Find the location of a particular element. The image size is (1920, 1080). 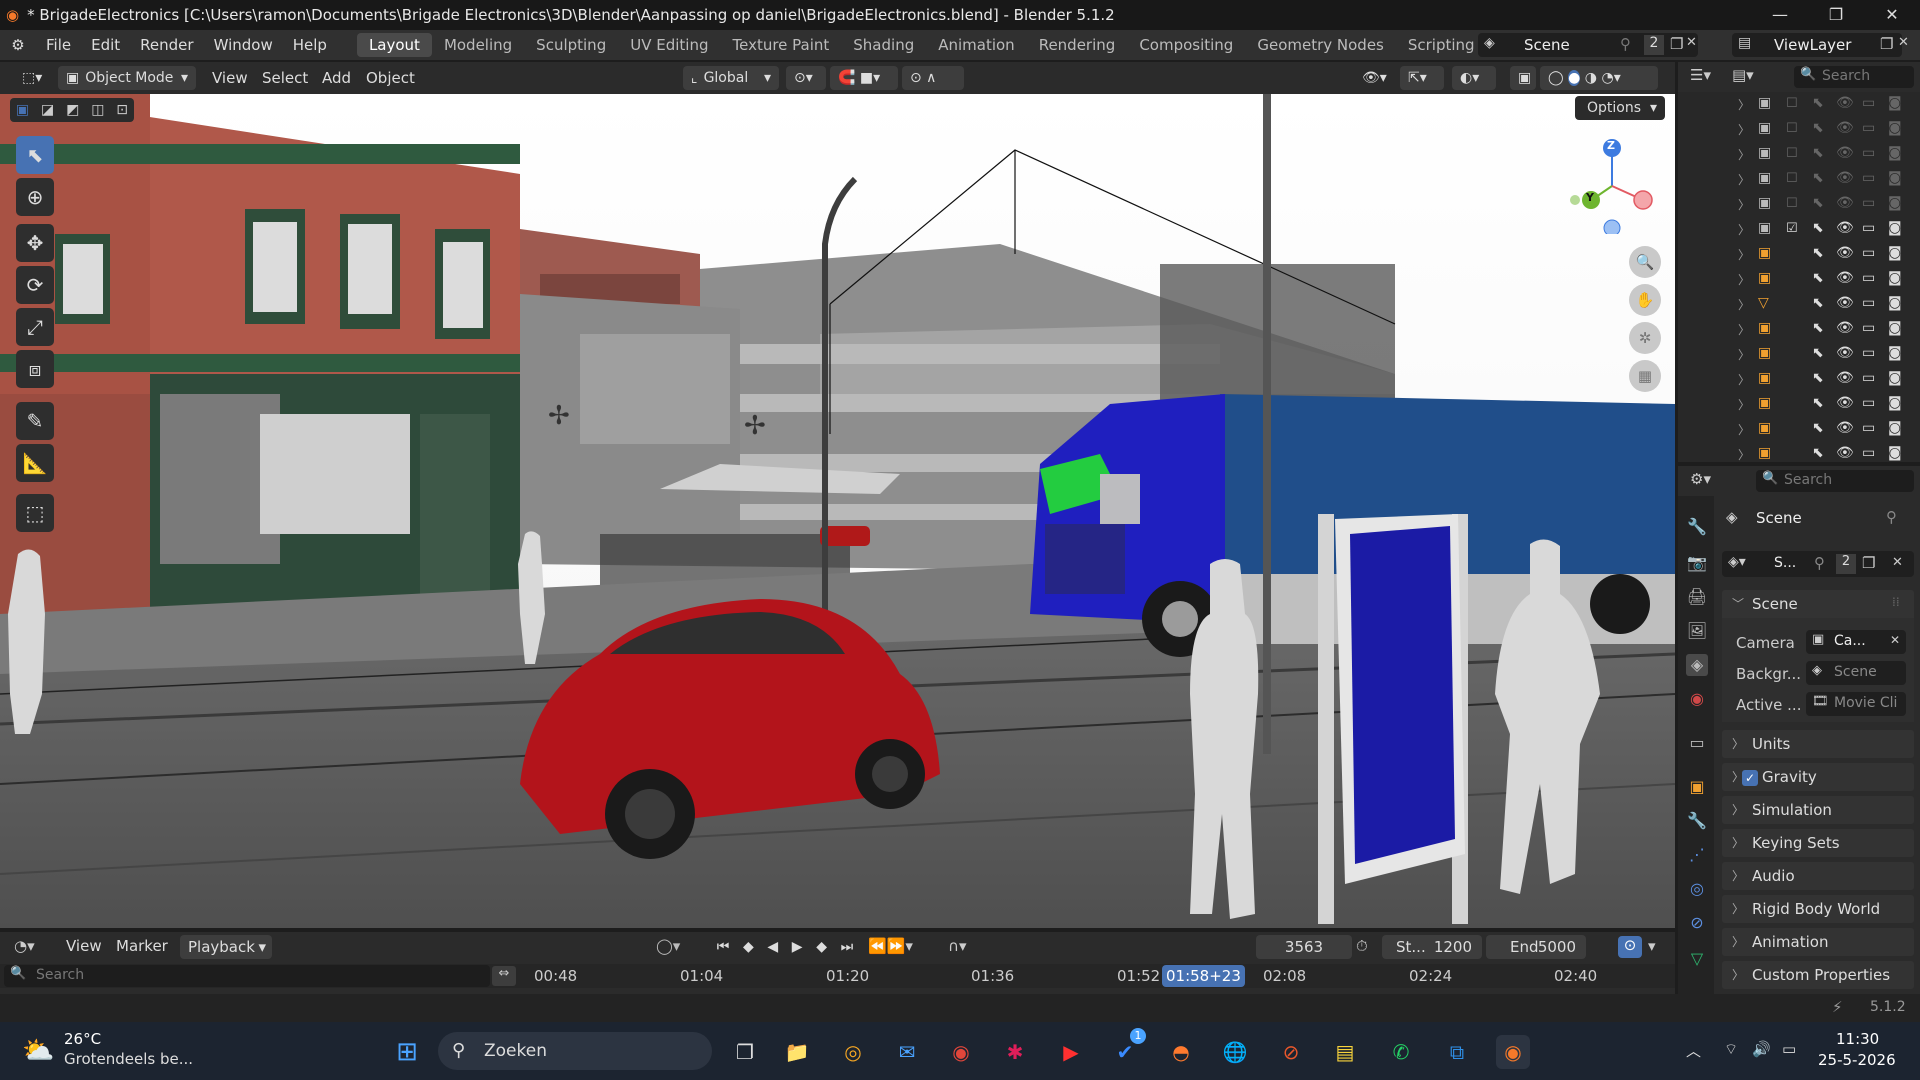

outliner-row: 〉 ▽ ⬉ 👁 ▭ ◙ is located at coordinates (1799, 304).